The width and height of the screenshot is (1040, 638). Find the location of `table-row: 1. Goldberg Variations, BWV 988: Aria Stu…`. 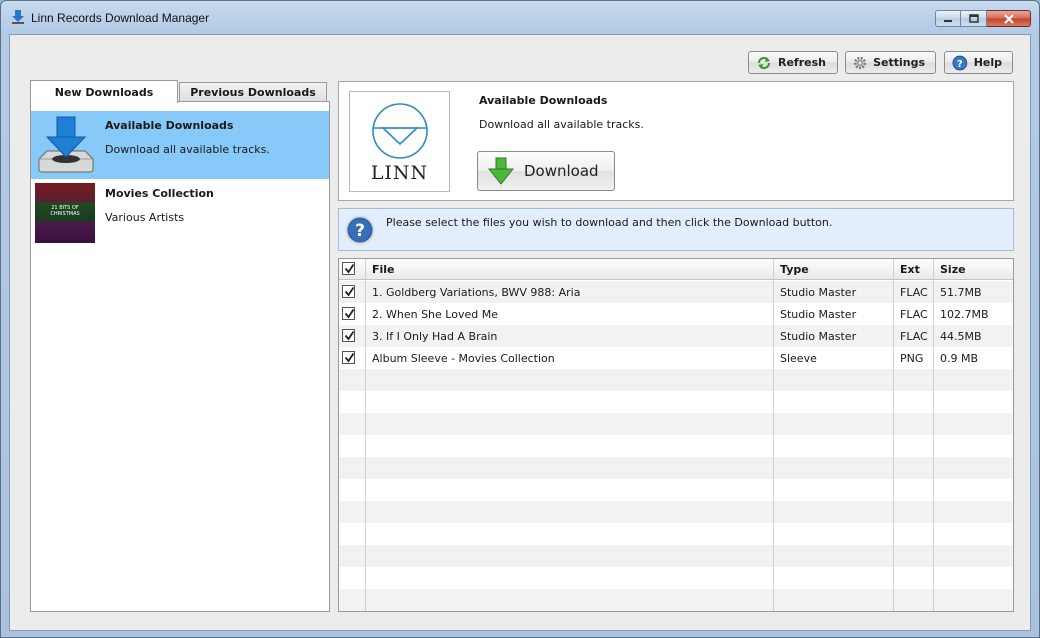

table-row: 1. Goldberg Variations, BWV 988: Aria Stu… is located at coordinates (676, 292).